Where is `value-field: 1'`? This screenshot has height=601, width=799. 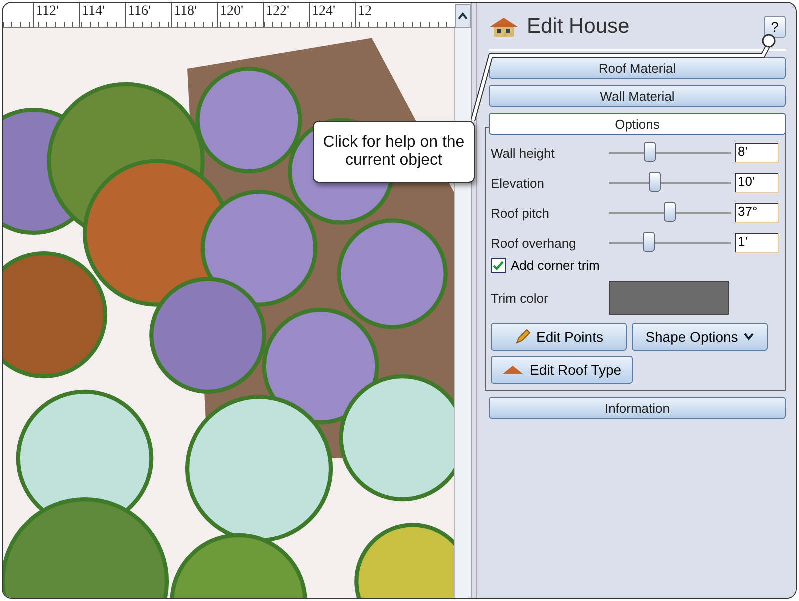
value-field: 1' is located at coordinates (757, 243).